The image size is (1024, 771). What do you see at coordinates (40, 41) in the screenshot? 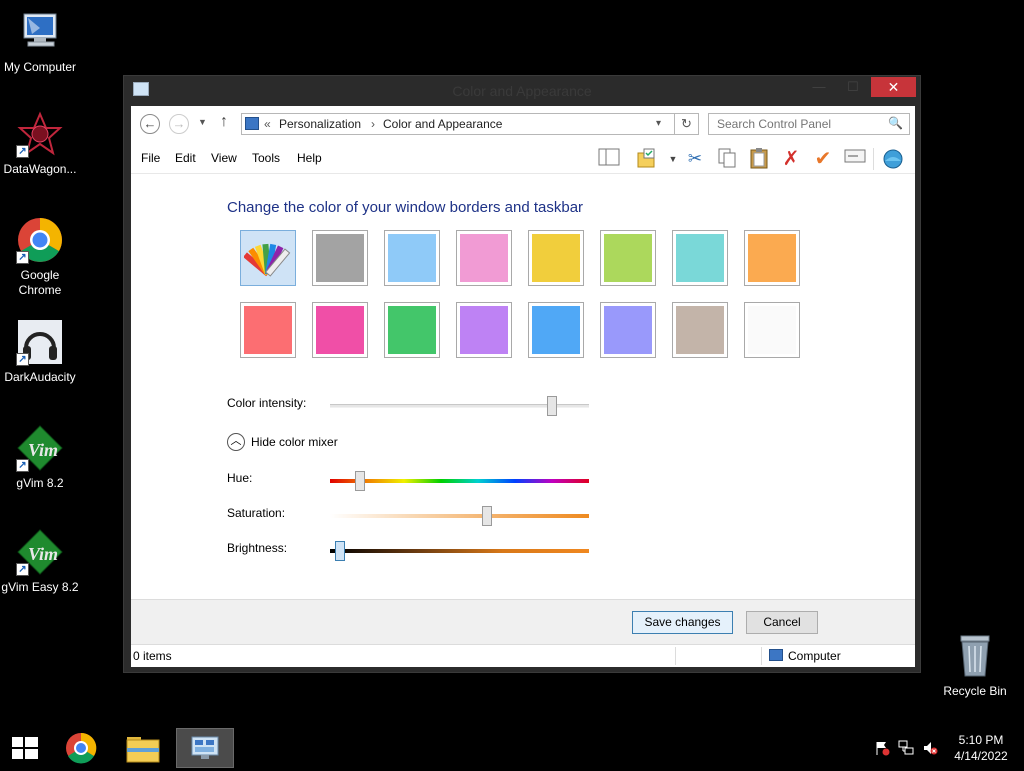
I see `desktop-icon-my-computer: My Computer` at bounding box center [40, 41].